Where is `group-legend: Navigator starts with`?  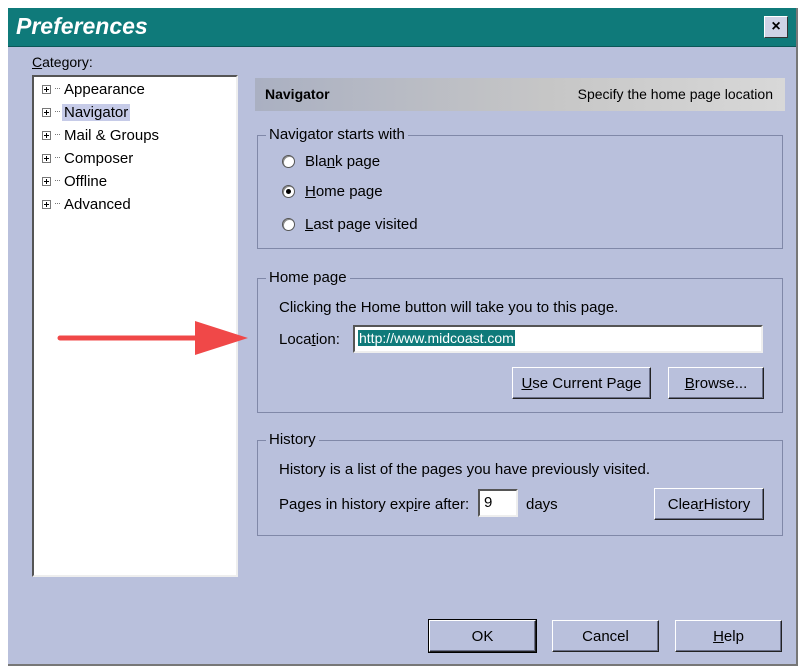
group-legend: Navigator starts with is located at coordinates (337, 134).